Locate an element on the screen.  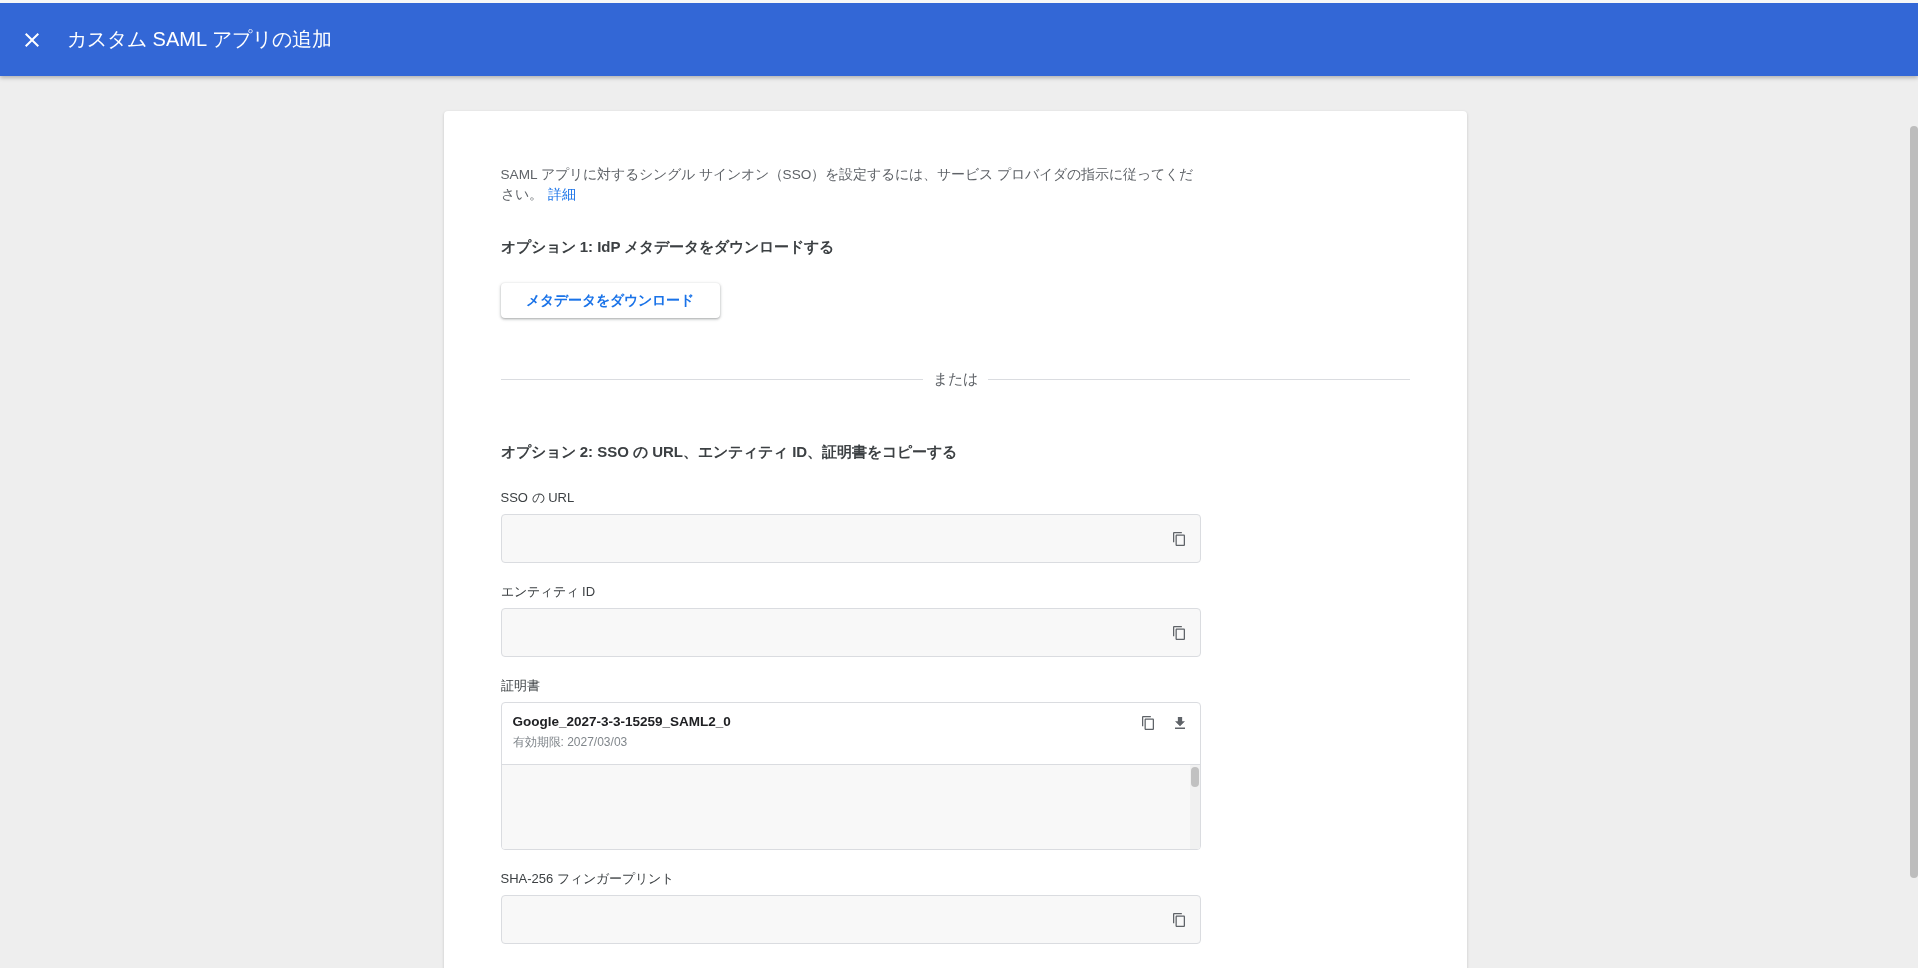
close-icon is located at coordinates (32, 39).